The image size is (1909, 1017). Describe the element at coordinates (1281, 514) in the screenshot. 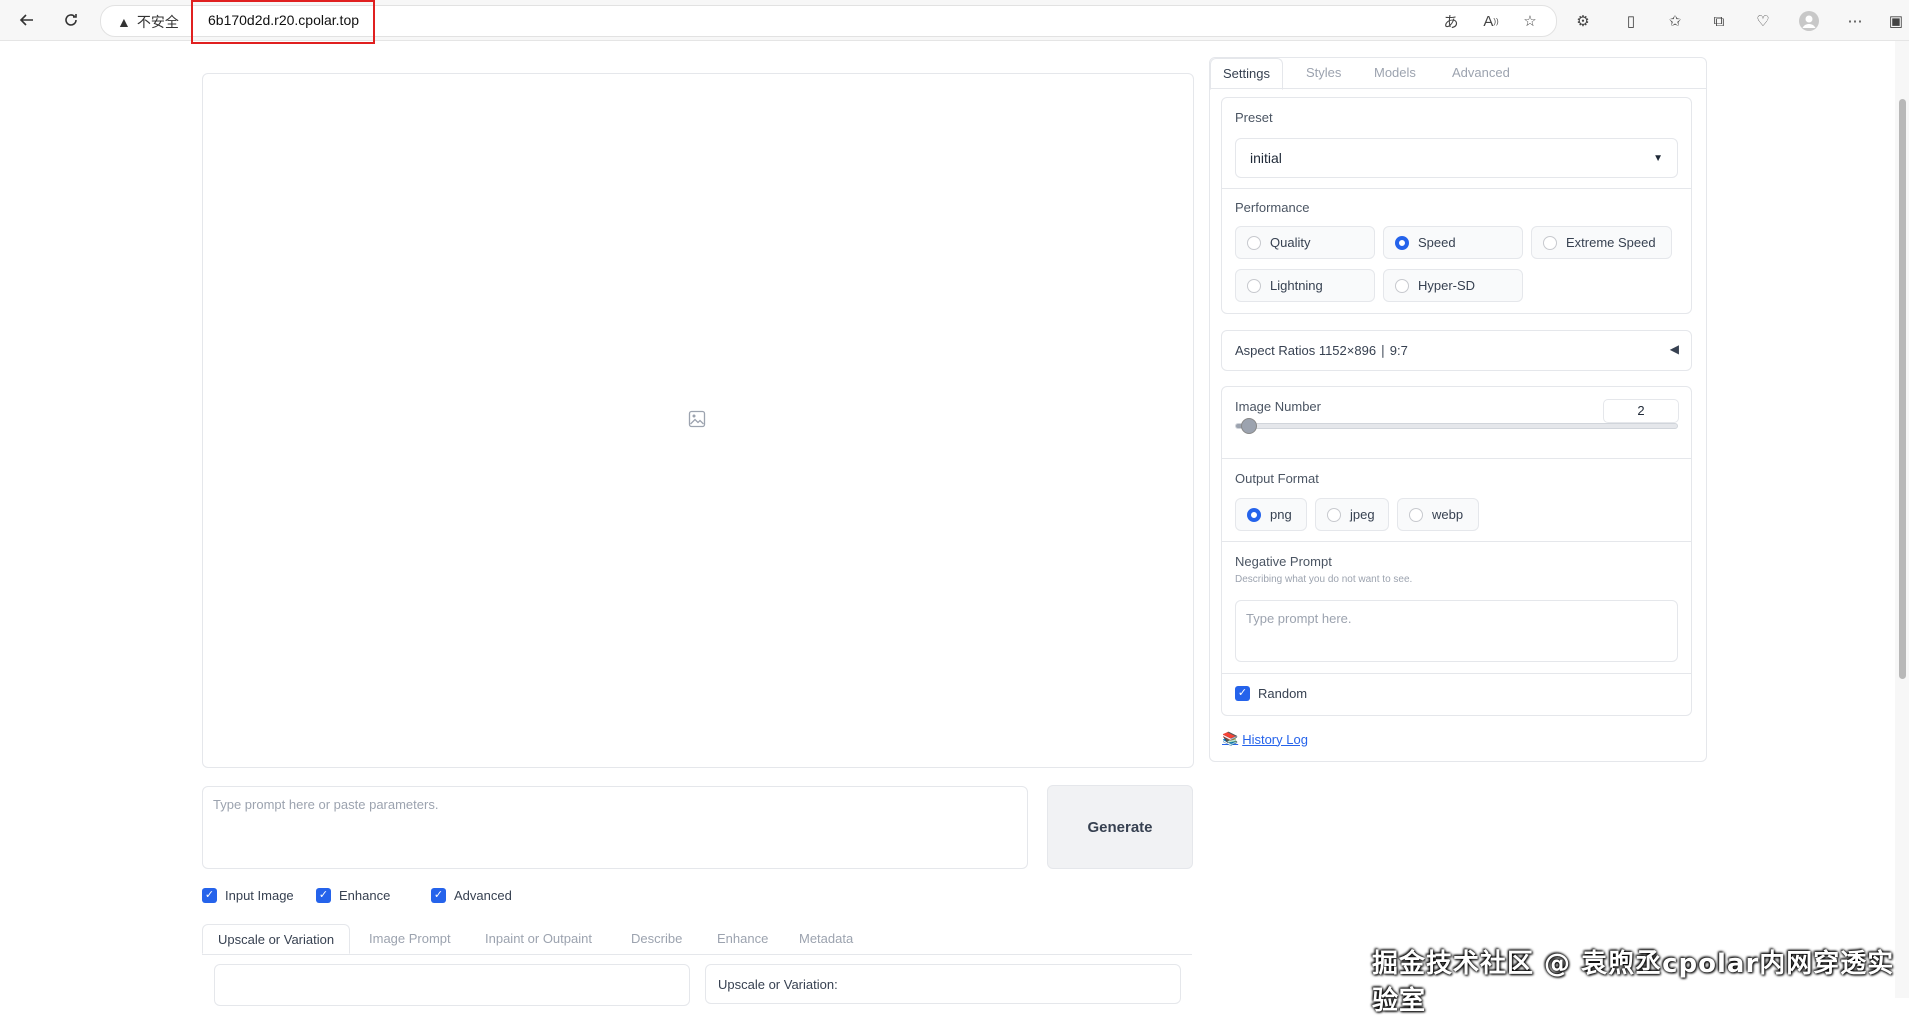

I see `option-label: png` at that location.